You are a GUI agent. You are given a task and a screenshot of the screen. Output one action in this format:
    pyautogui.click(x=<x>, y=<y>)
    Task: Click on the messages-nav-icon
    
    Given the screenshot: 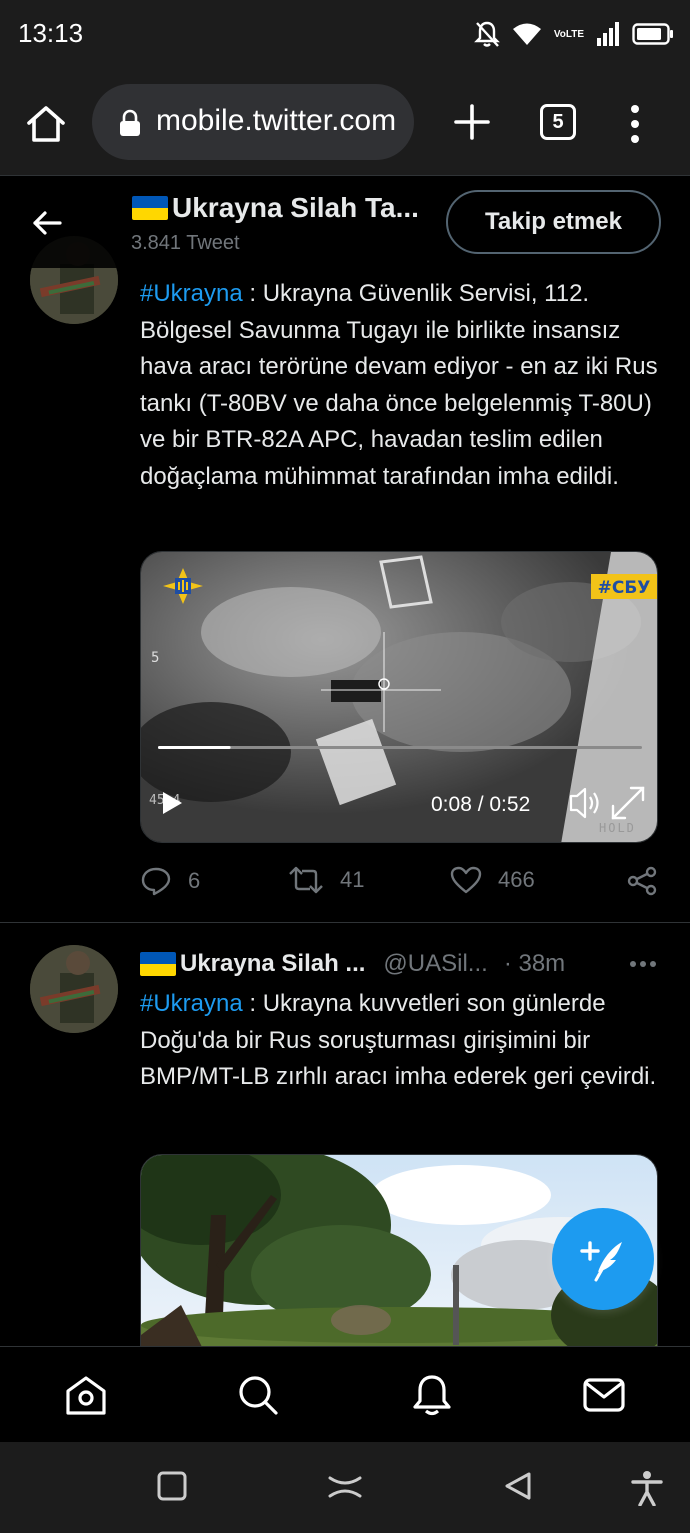 What is the action you would take?
    pyautogui.click(x=604, y=1395)
    